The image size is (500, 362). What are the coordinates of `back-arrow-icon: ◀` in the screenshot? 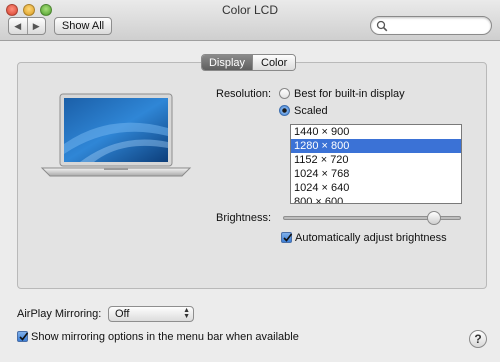 It's located at (18, 26).